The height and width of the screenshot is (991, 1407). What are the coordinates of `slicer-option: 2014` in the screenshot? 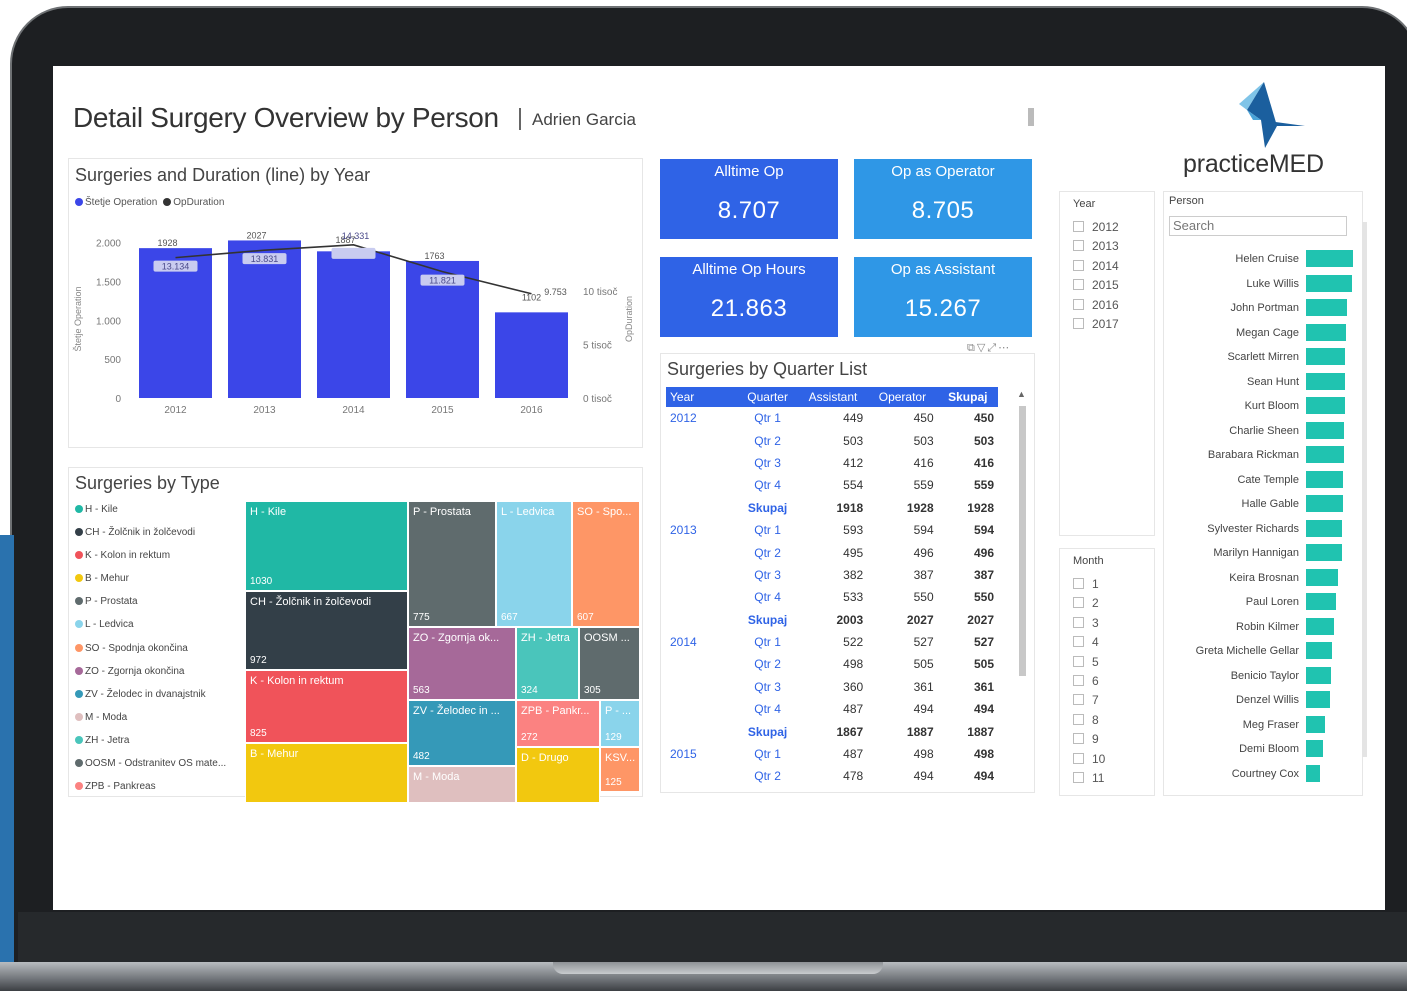 It's located at (1096, 266).